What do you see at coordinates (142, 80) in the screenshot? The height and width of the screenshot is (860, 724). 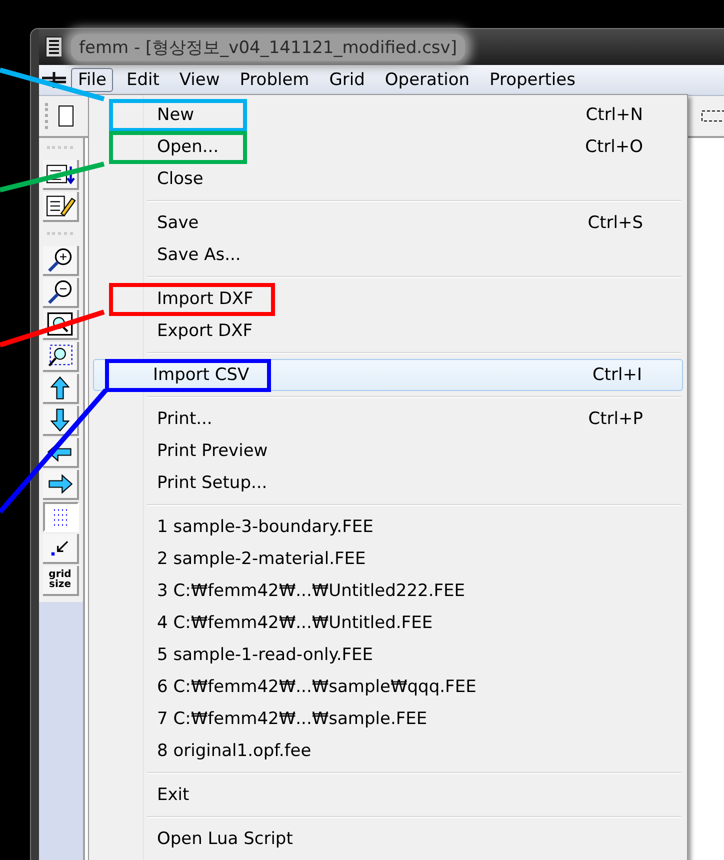 I see `menu-bar-item: Edit` at bounding box center [142, 80].